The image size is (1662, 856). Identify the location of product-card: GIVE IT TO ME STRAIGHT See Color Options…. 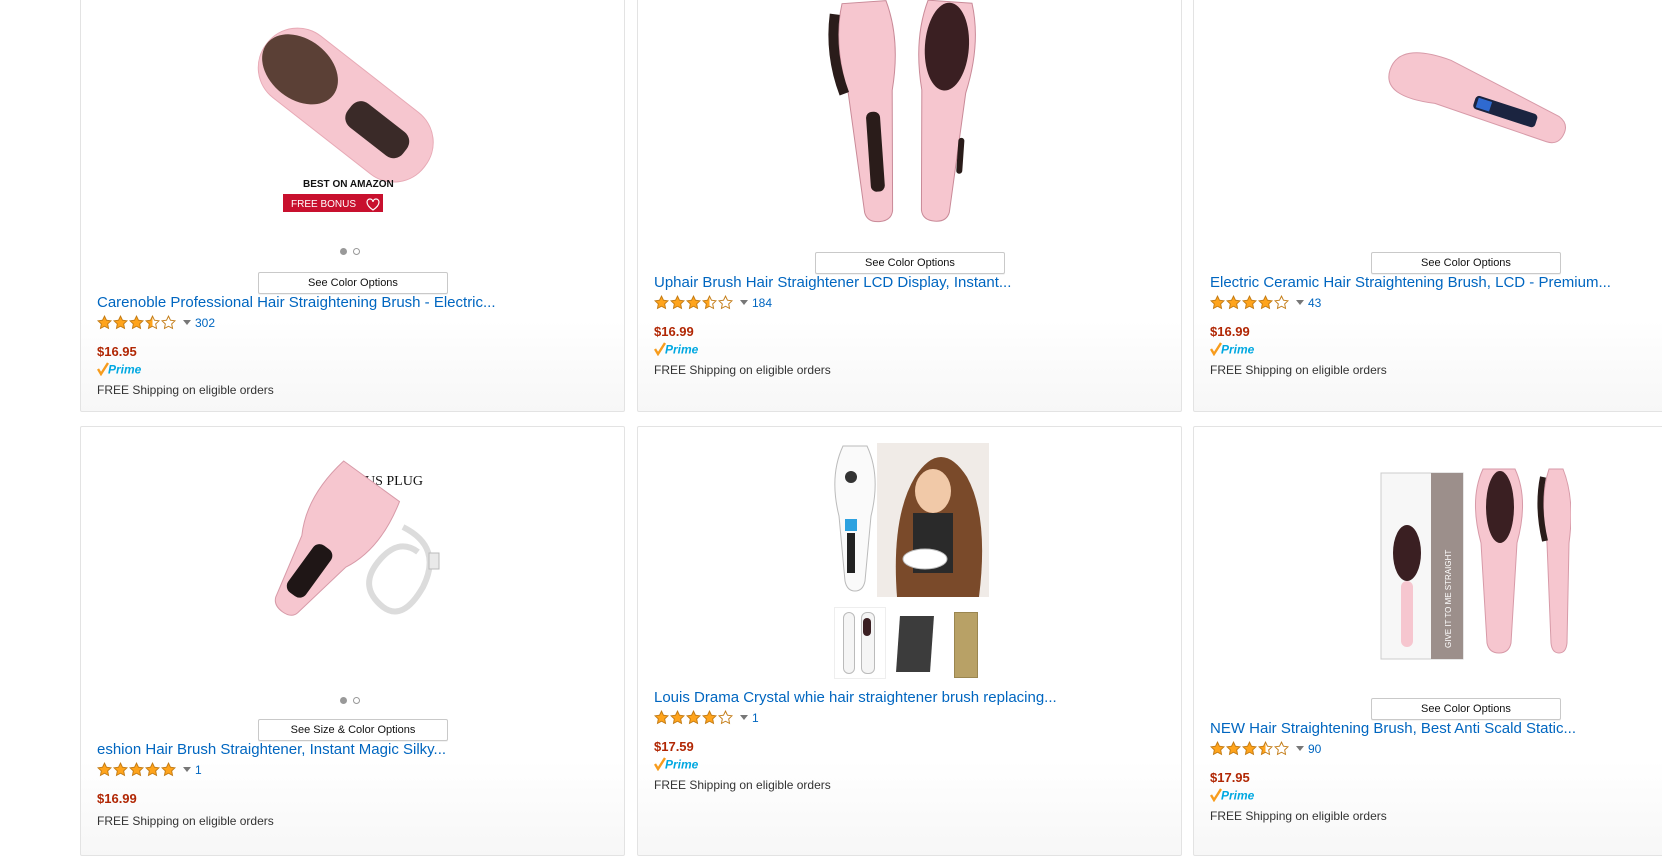
(1427, 641).